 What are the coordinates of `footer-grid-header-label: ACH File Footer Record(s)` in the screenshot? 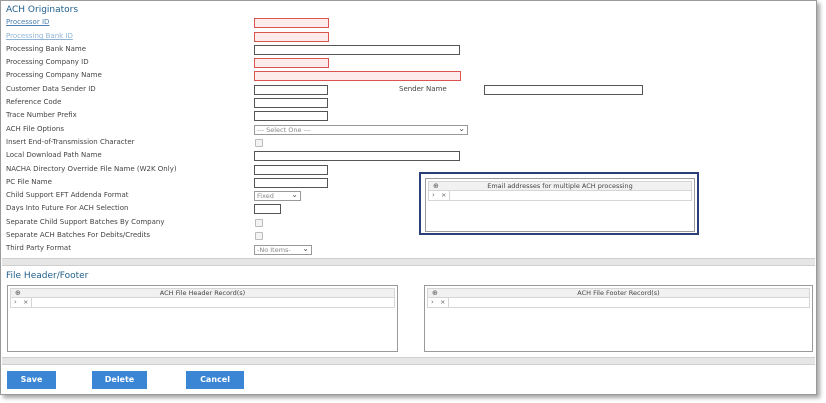 It's located at (618, 293).